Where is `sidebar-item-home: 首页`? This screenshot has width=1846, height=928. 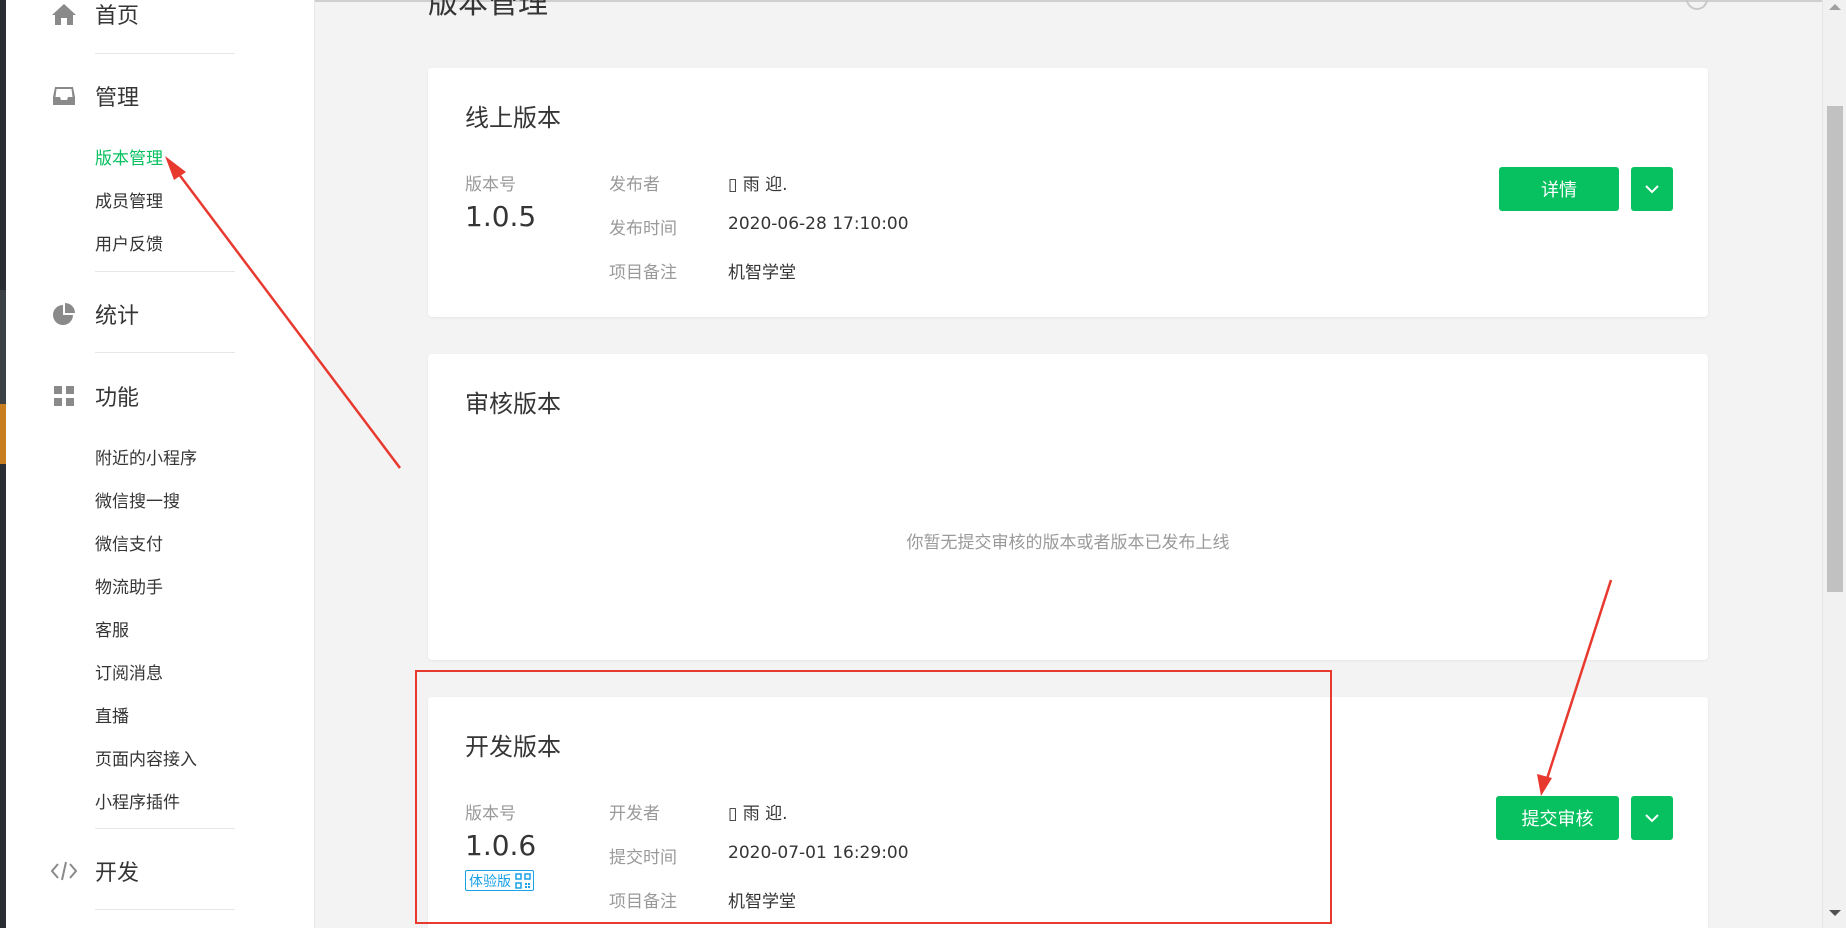
sidebar-item-home: 首页 is located at coordinates (160, 17).